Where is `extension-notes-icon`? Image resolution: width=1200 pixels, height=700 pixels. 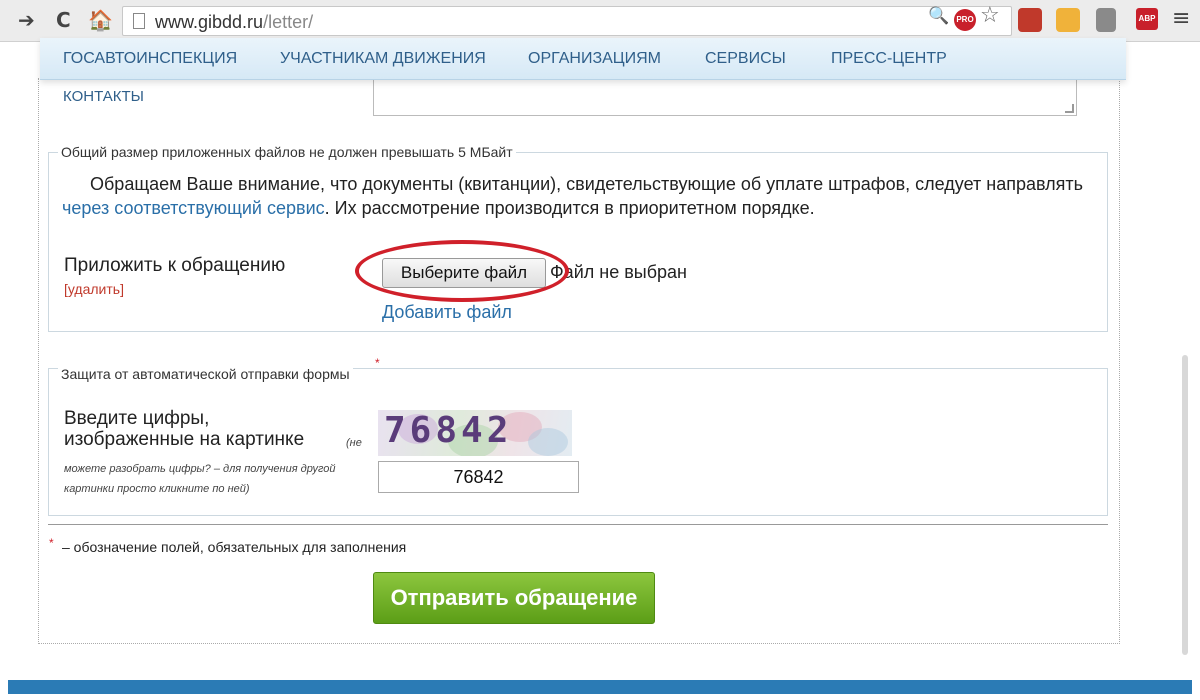
extension-notes-icon is located at coordinates (1068, 20).